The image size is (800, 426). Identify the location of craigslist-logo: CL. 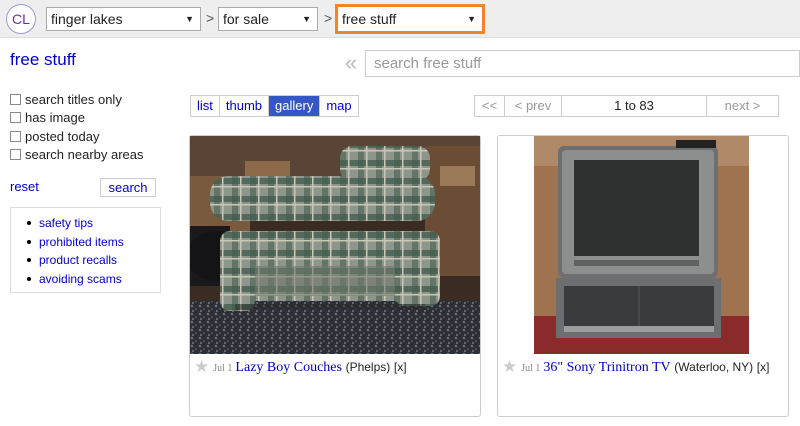
(21, 19).